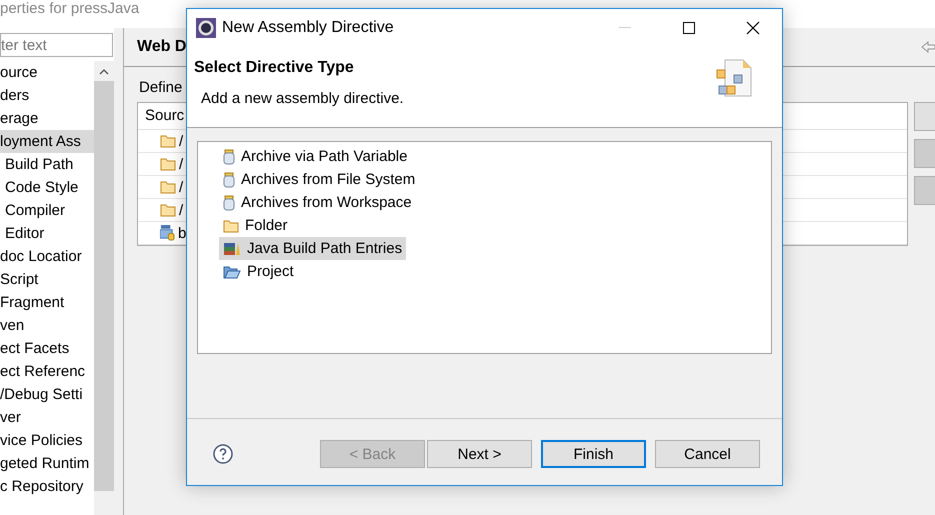 The width and height of the screenshot is (935, 515). Describe the element at coordinates (47, 394) in the screenshot. I see `tree-item: /Debug Setti` at that location.